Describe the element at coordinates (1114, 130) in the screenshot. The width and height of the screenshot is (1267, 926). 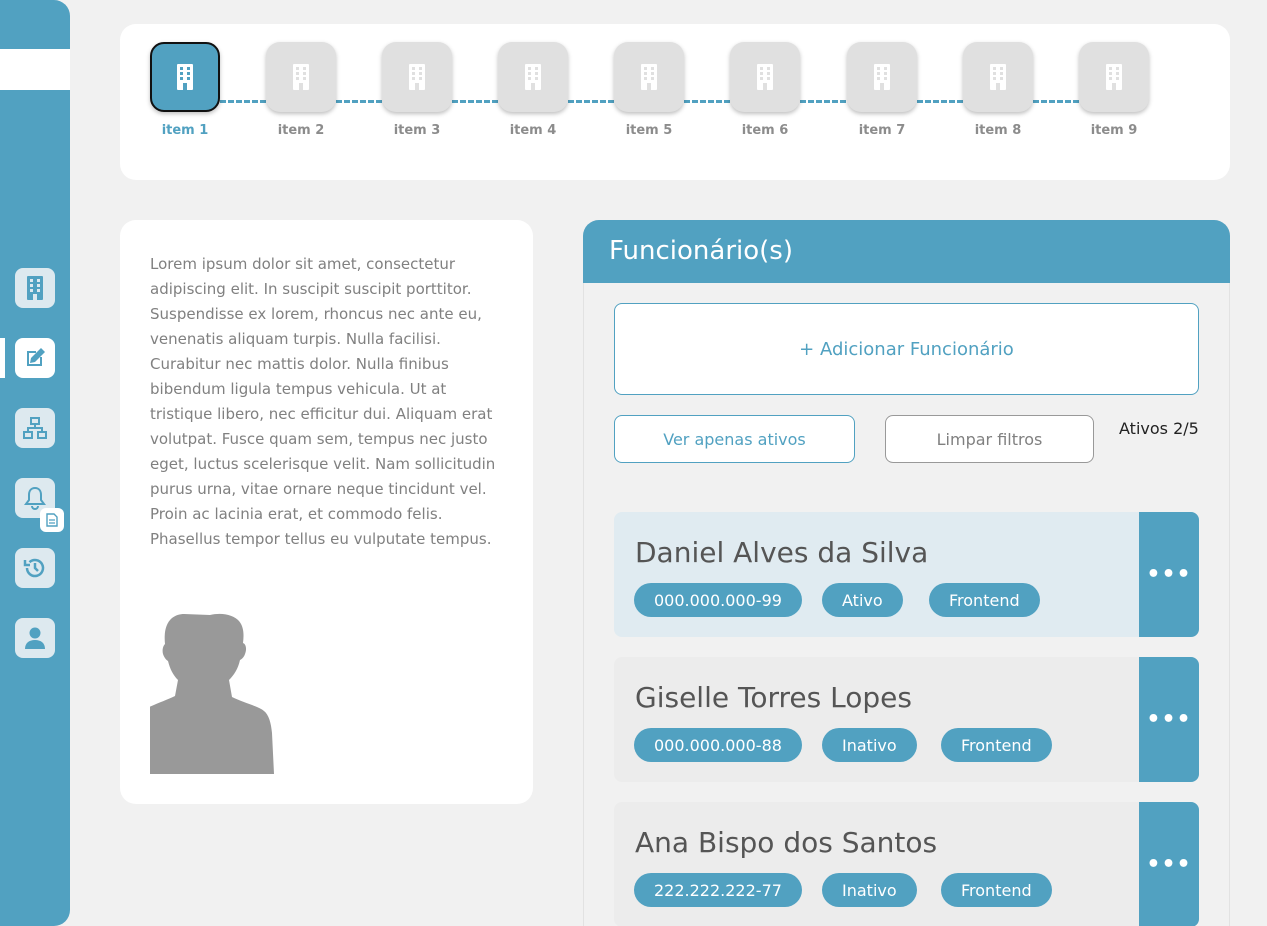
I see `step-label: item 9` at that location.